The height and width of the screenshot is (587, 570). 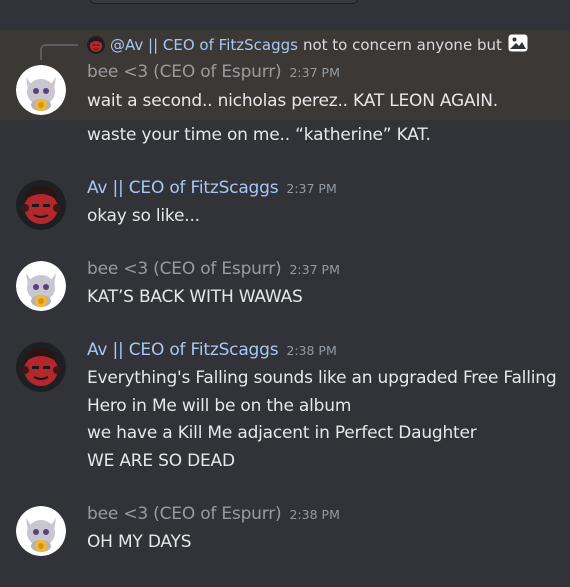 What do you see at coordinates (139, 542) in the screenshot?
I see `message-line: OH MY DAYS` at bounding box center [139, 542].